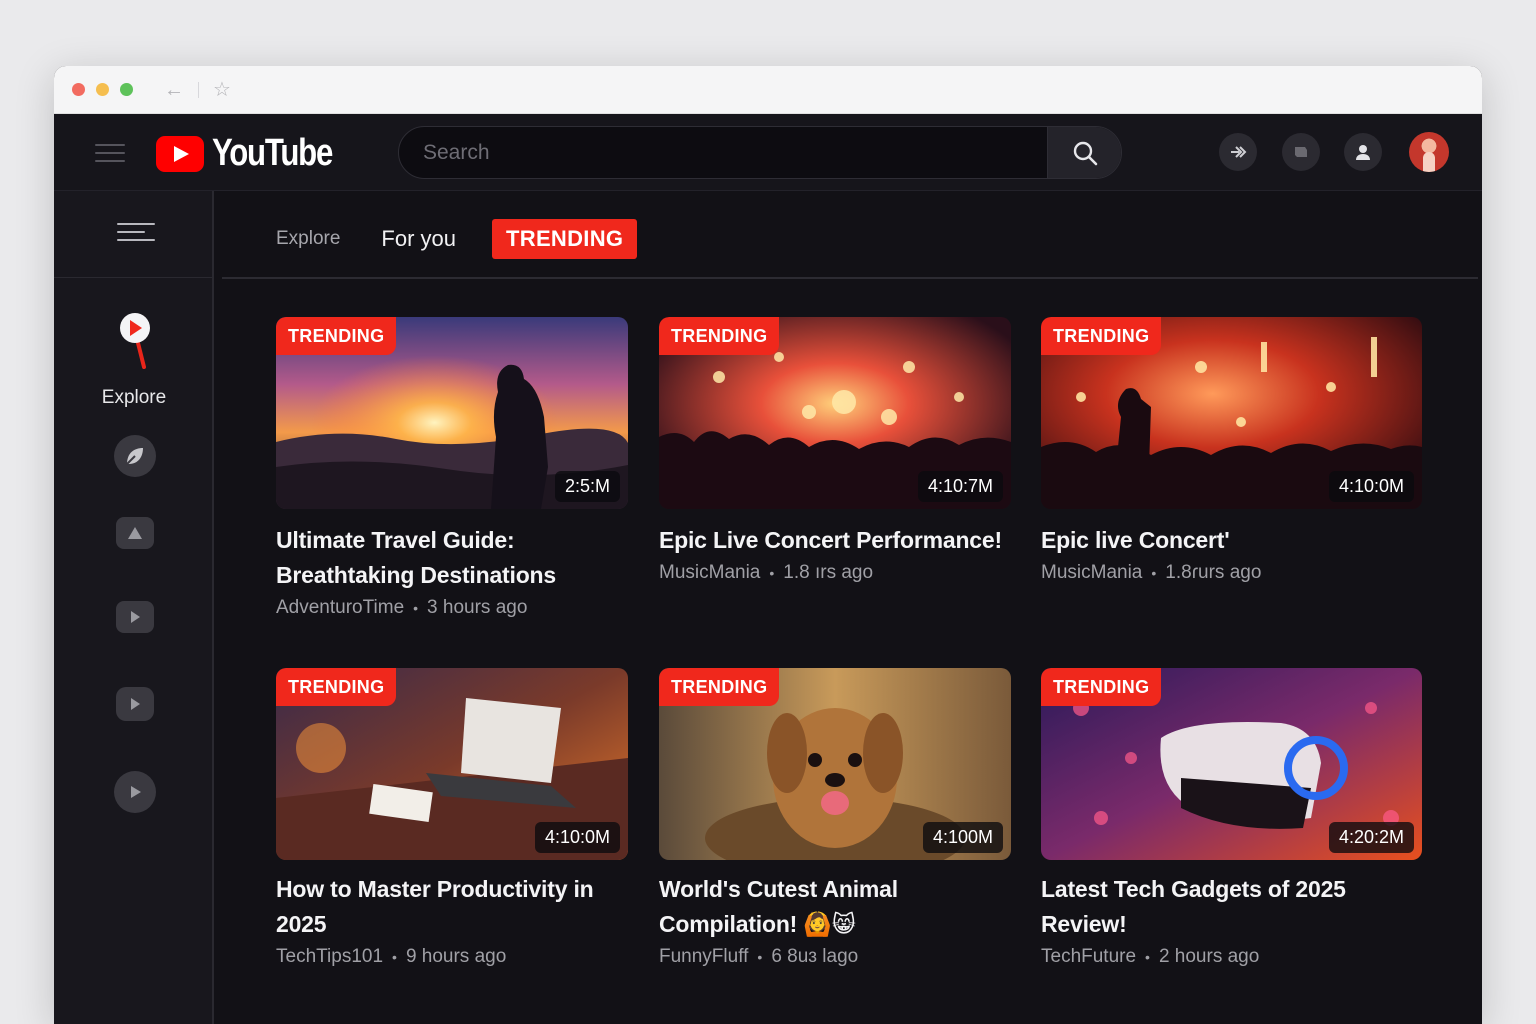 Image resolution: width=1536 pixels, height=1024 pixels. I want to click on video-age: 2 hours ago, so click(1209, 956).